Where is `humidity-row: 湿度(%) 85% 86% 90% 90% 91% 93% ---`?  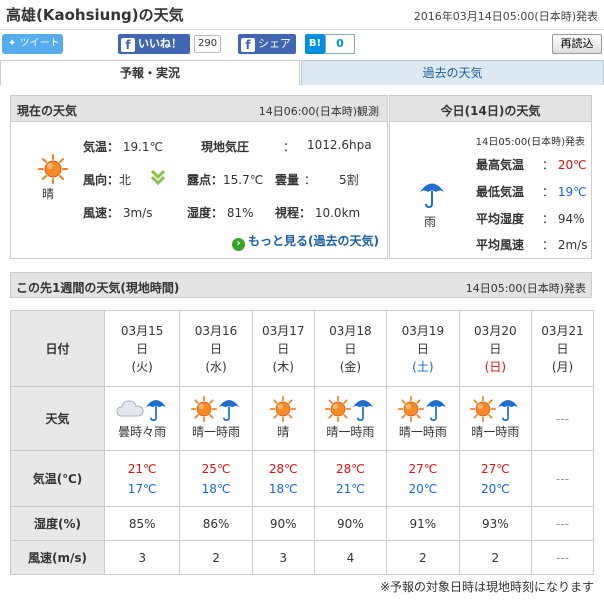
humidity-row: 湿度(%) 85% 86% 90% 90% 91% 93% --- is located at coordinates (302, 523).